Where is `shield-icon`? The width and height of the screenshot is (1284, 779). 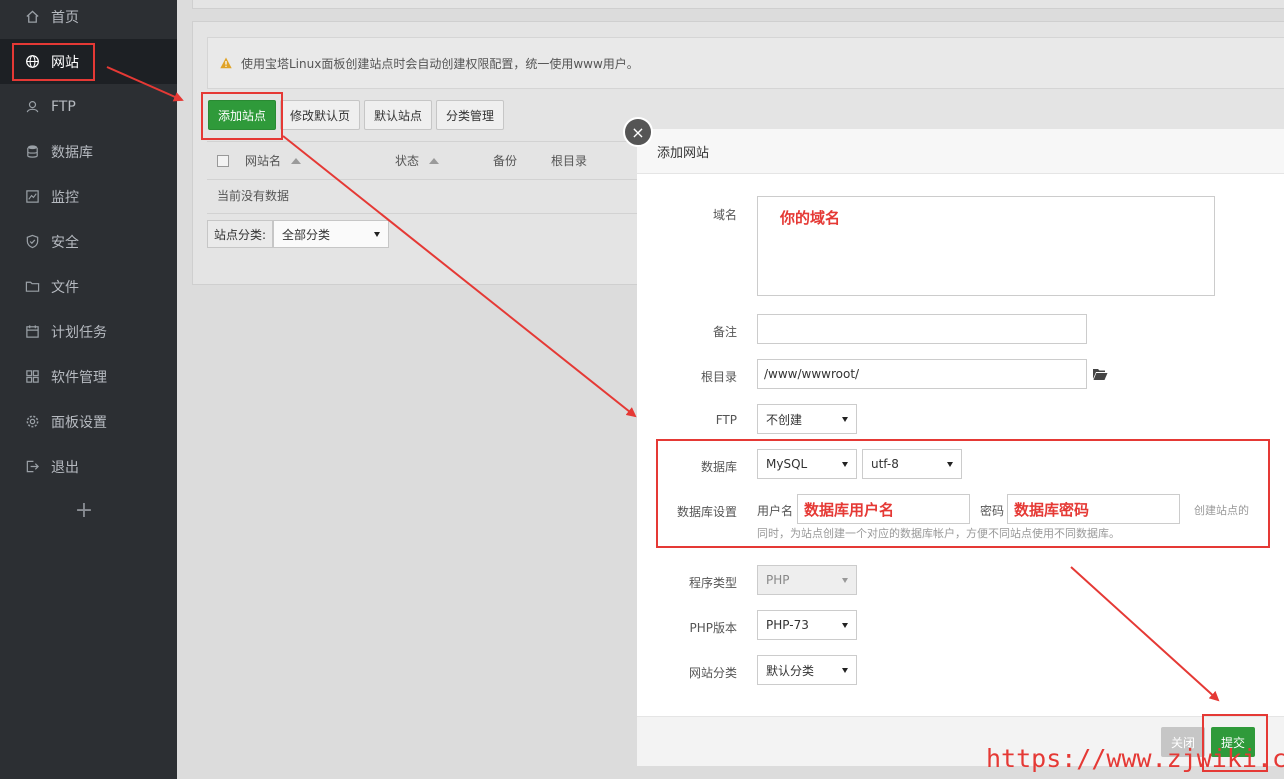 shield-icon is located at coordinates (32, 242).